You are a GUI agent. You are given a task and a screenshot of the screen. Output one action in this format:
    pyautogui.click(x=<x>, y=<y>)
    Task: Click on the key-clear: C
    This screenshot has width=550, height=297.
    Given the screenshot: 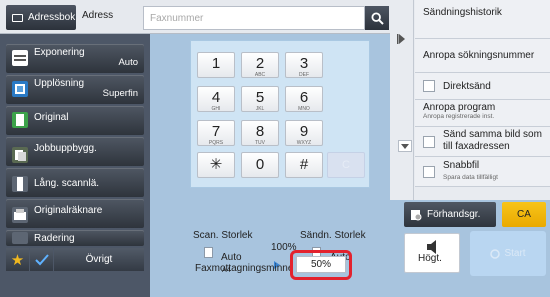 What is the action you would take?
    pyautogui.click(x=346, y=165)
    